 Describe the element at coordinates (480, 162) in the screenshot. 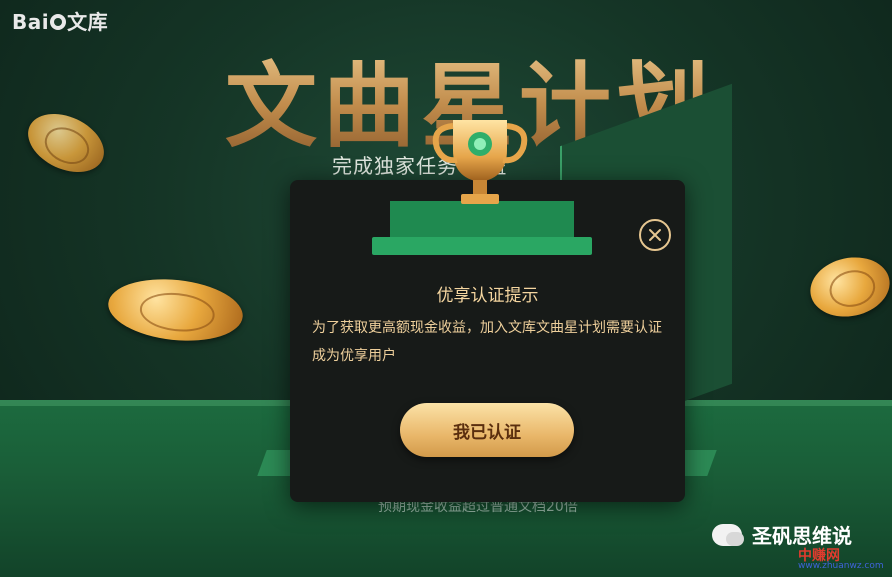

I see `trophy-icon` at that location.